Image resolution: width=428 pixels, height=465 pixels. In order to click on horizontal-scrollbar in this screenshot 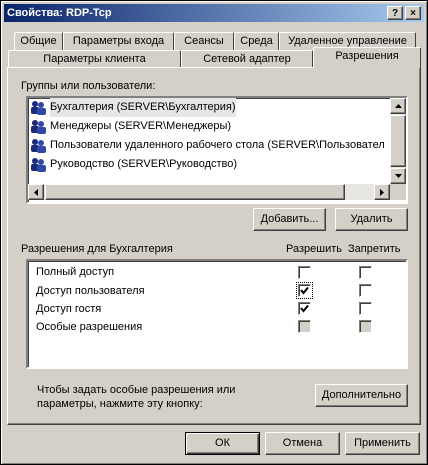, I will do `click(209, 192)`.